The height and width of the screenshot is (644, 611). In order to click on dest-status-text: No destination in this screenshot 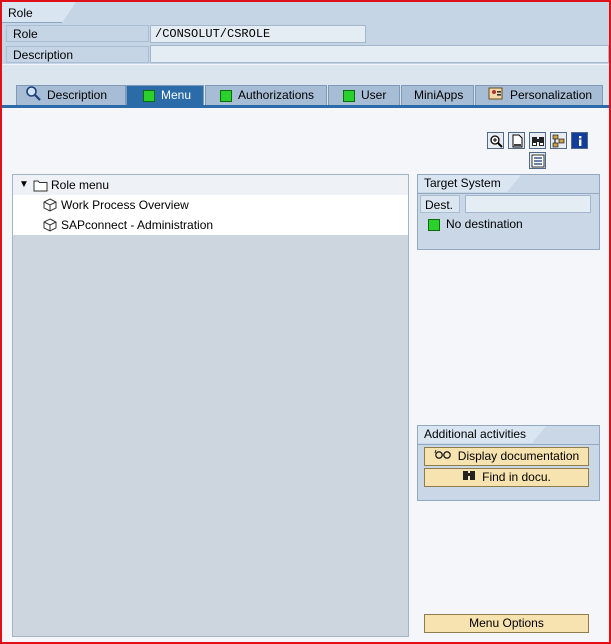, I will do `click(484, 224)`.